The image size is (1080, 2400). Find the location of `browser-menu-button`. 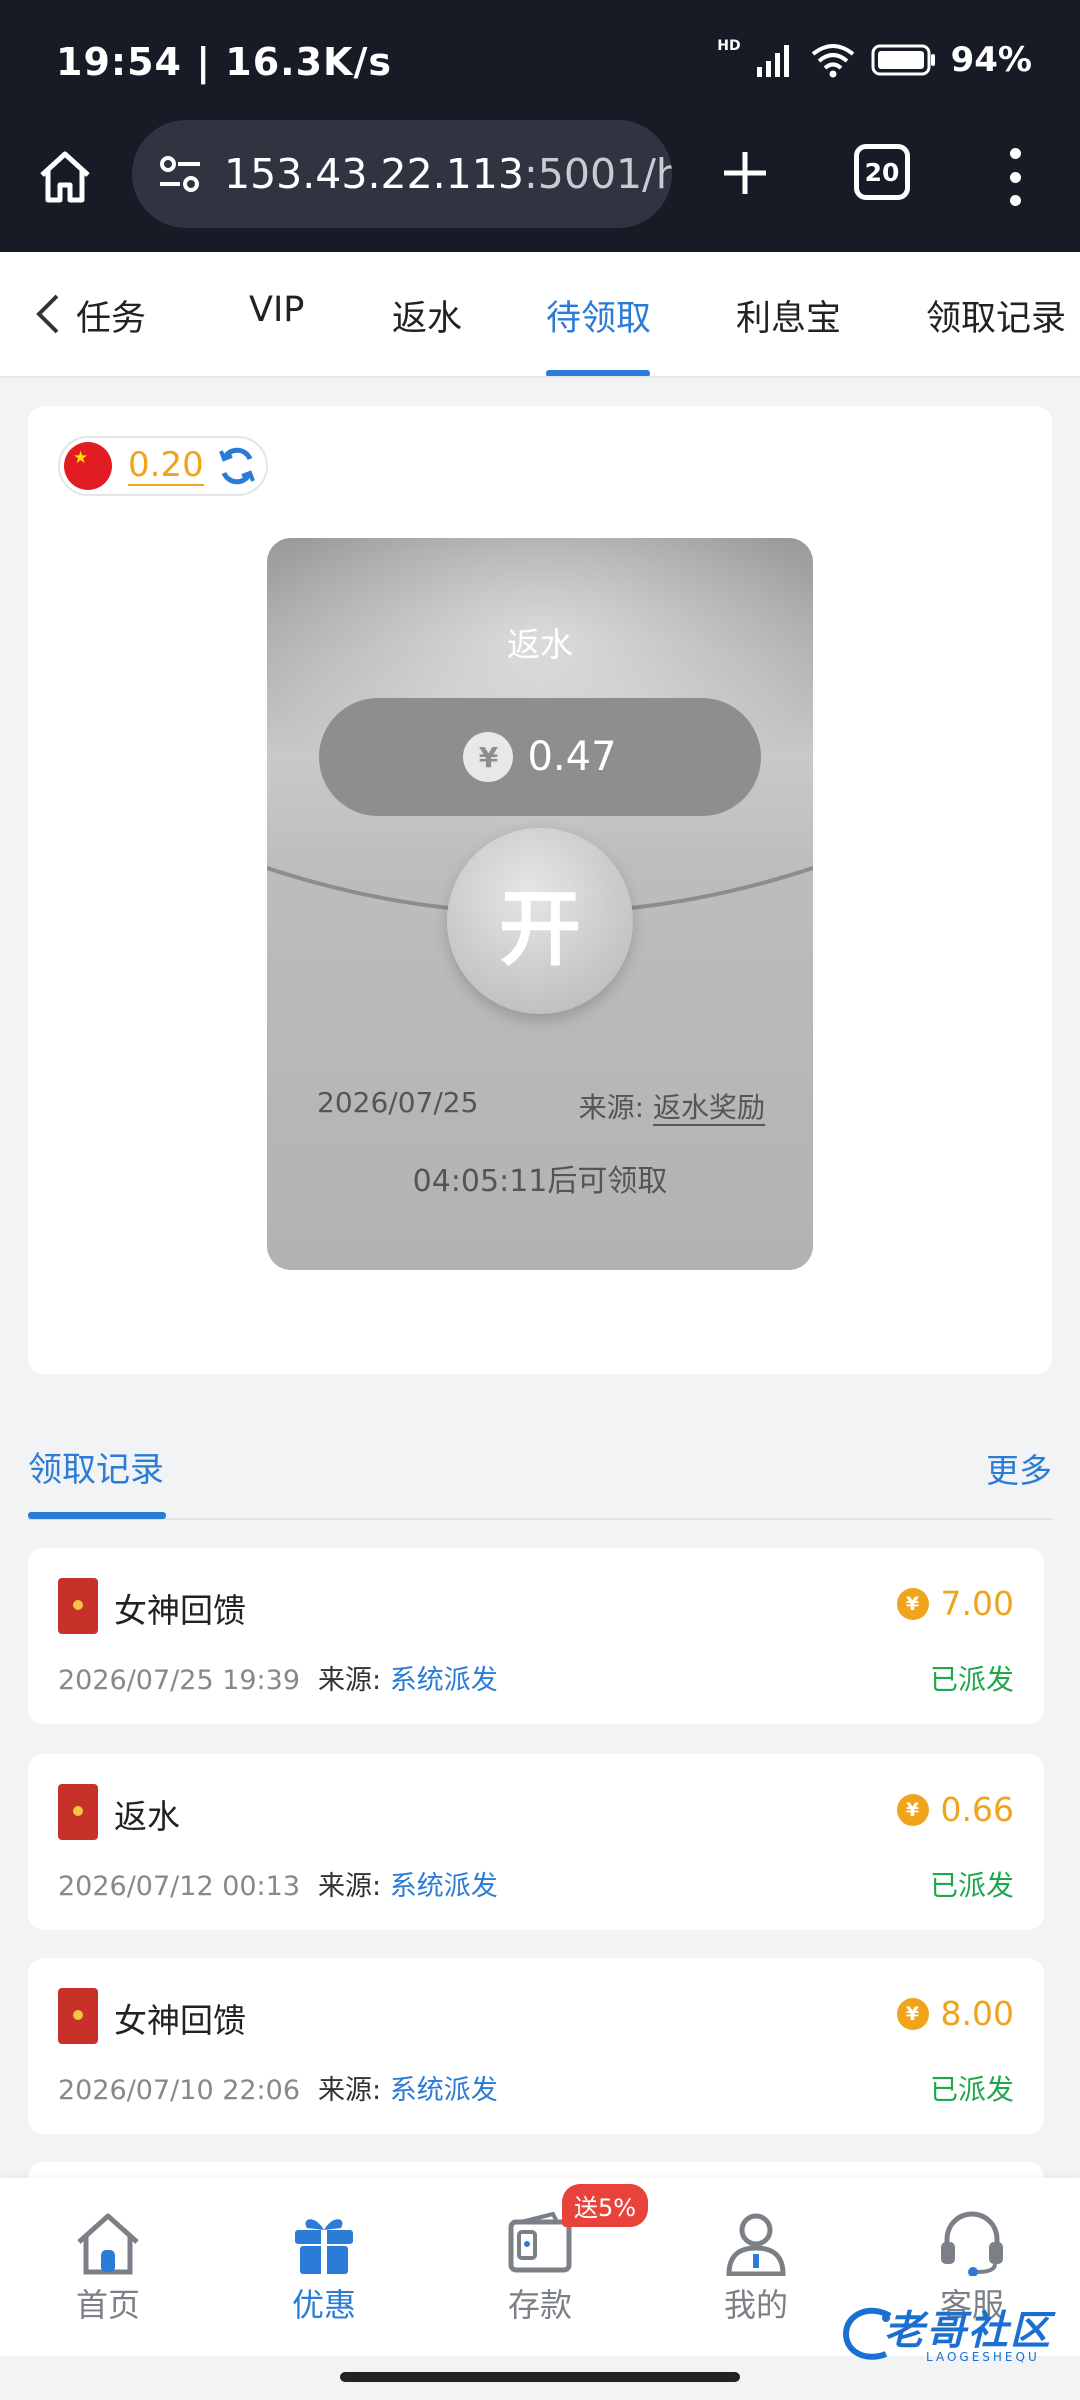

browser-menu-button is located at coordinates (1015, 177).